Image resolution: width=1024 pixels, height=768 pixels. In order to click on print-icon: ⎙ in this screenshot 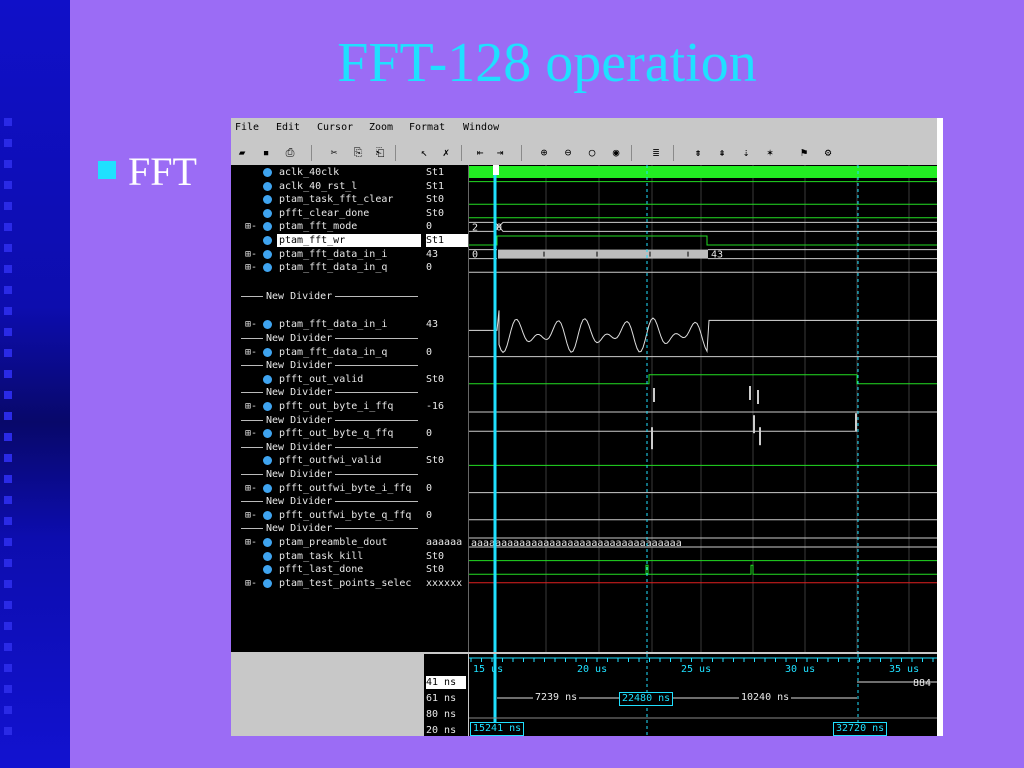, I will do `click(290, 153)`.